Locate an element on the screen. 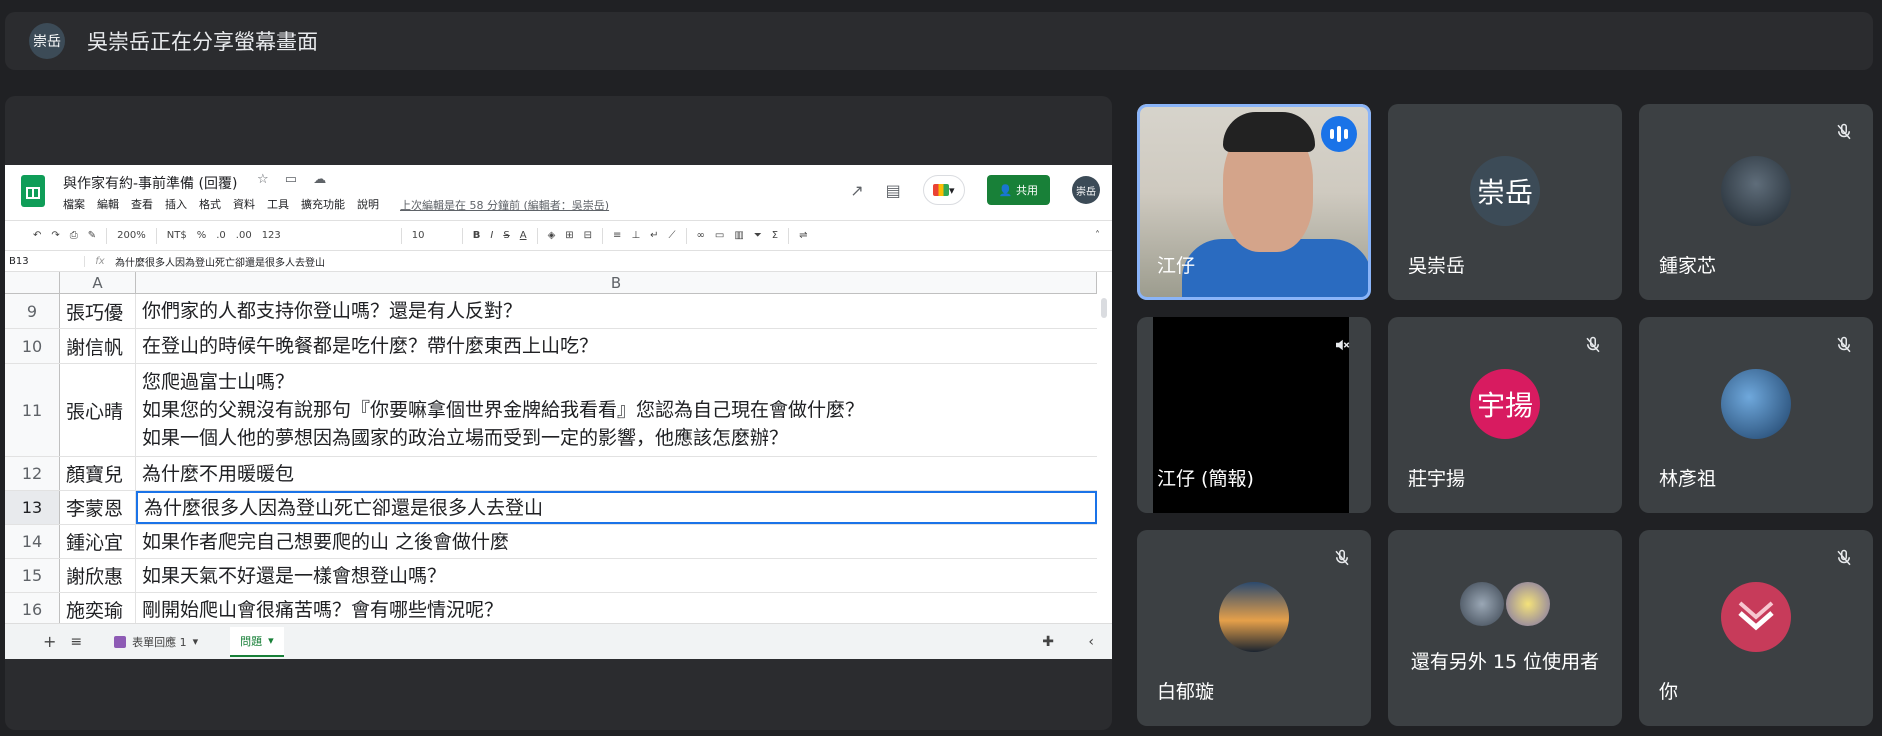 This screenshot has width=1882, height=736. more-participants-tile: 還有另外 15 位使用者 is located at coordinates (1505, 628).